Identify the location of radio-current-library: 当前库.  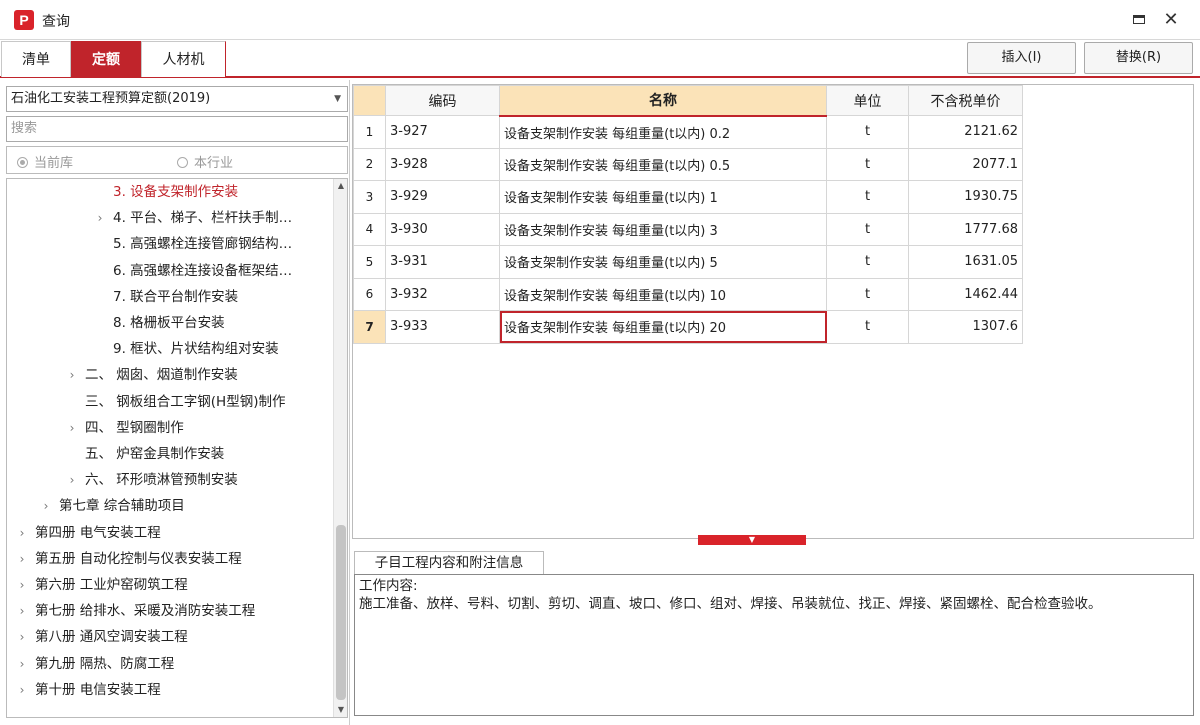
(45, 161).